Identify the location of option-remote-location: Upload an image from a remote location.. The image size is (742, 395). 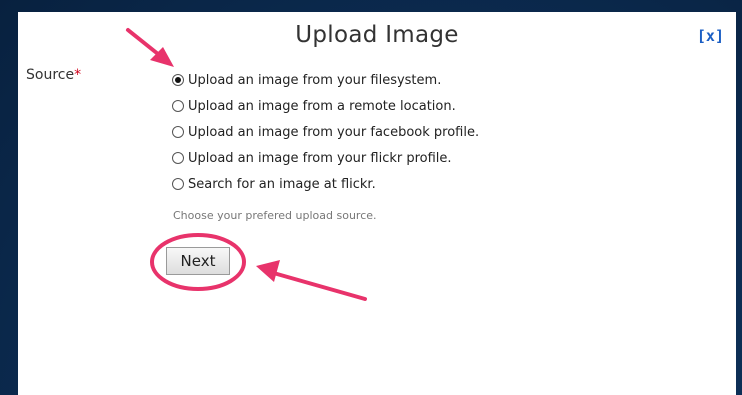
(325, 106).